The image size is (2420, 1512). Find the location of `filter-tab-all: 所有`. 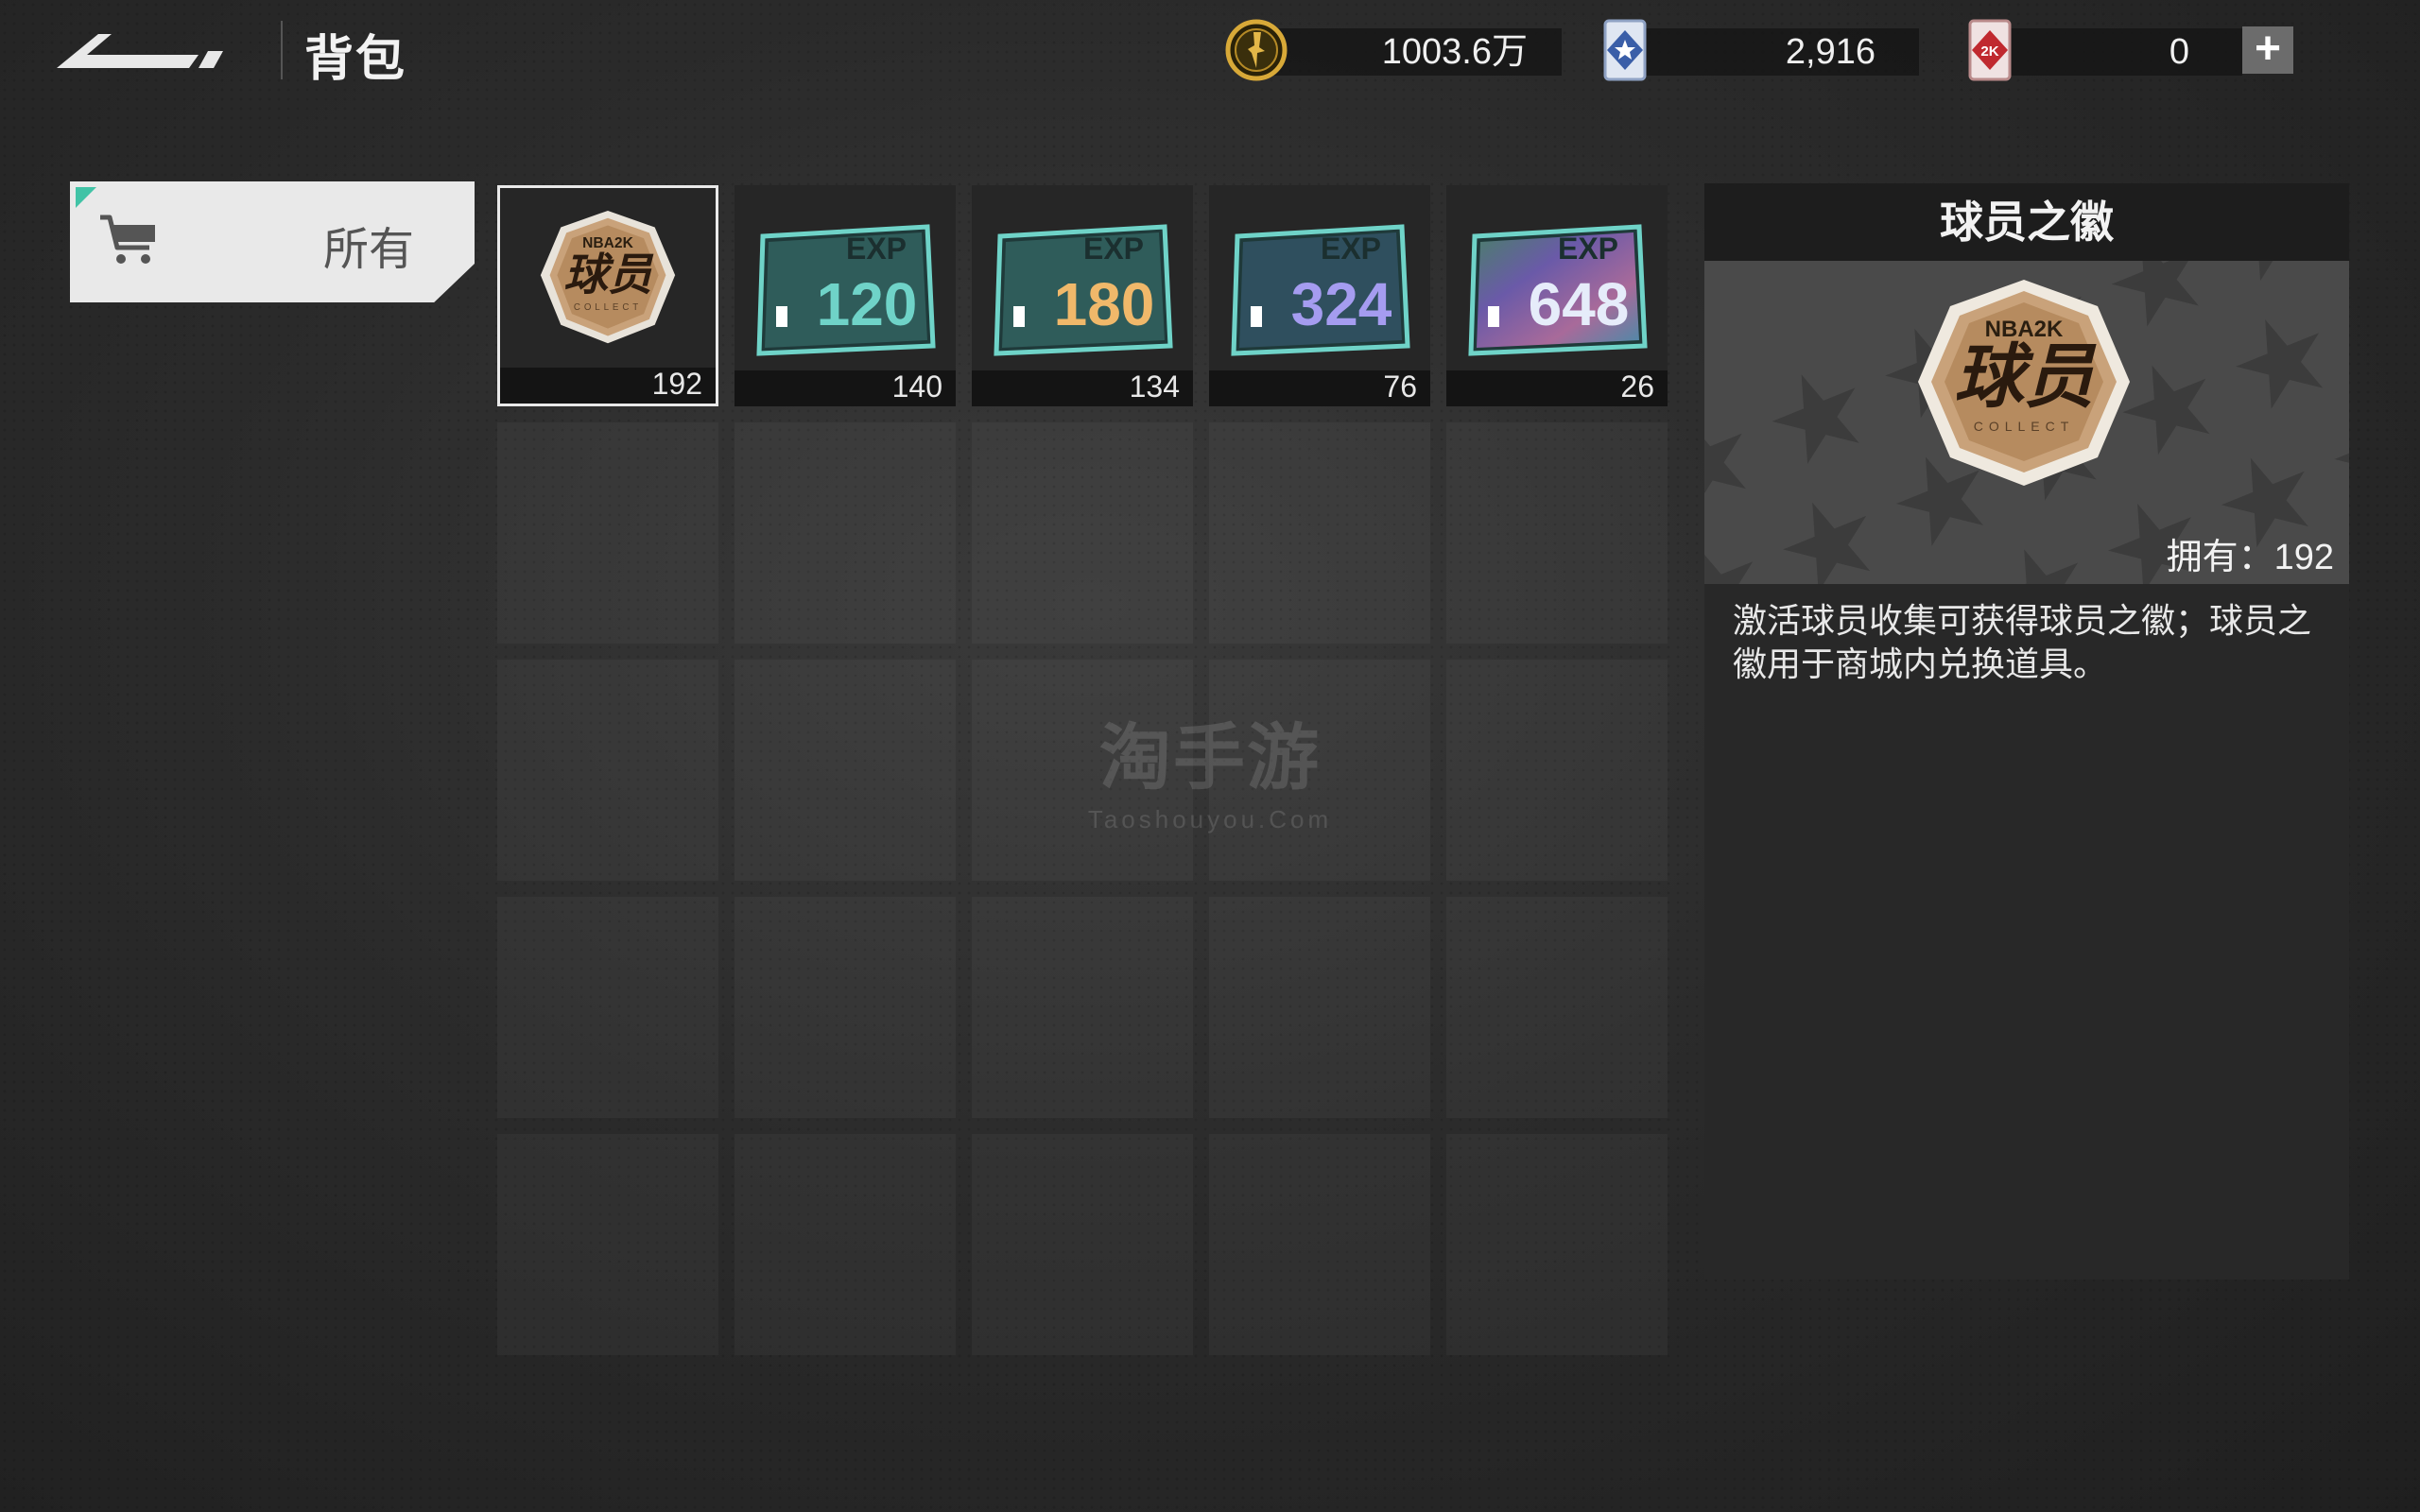

filter-tab-all: 所有 is located at coordinates (272, 241).